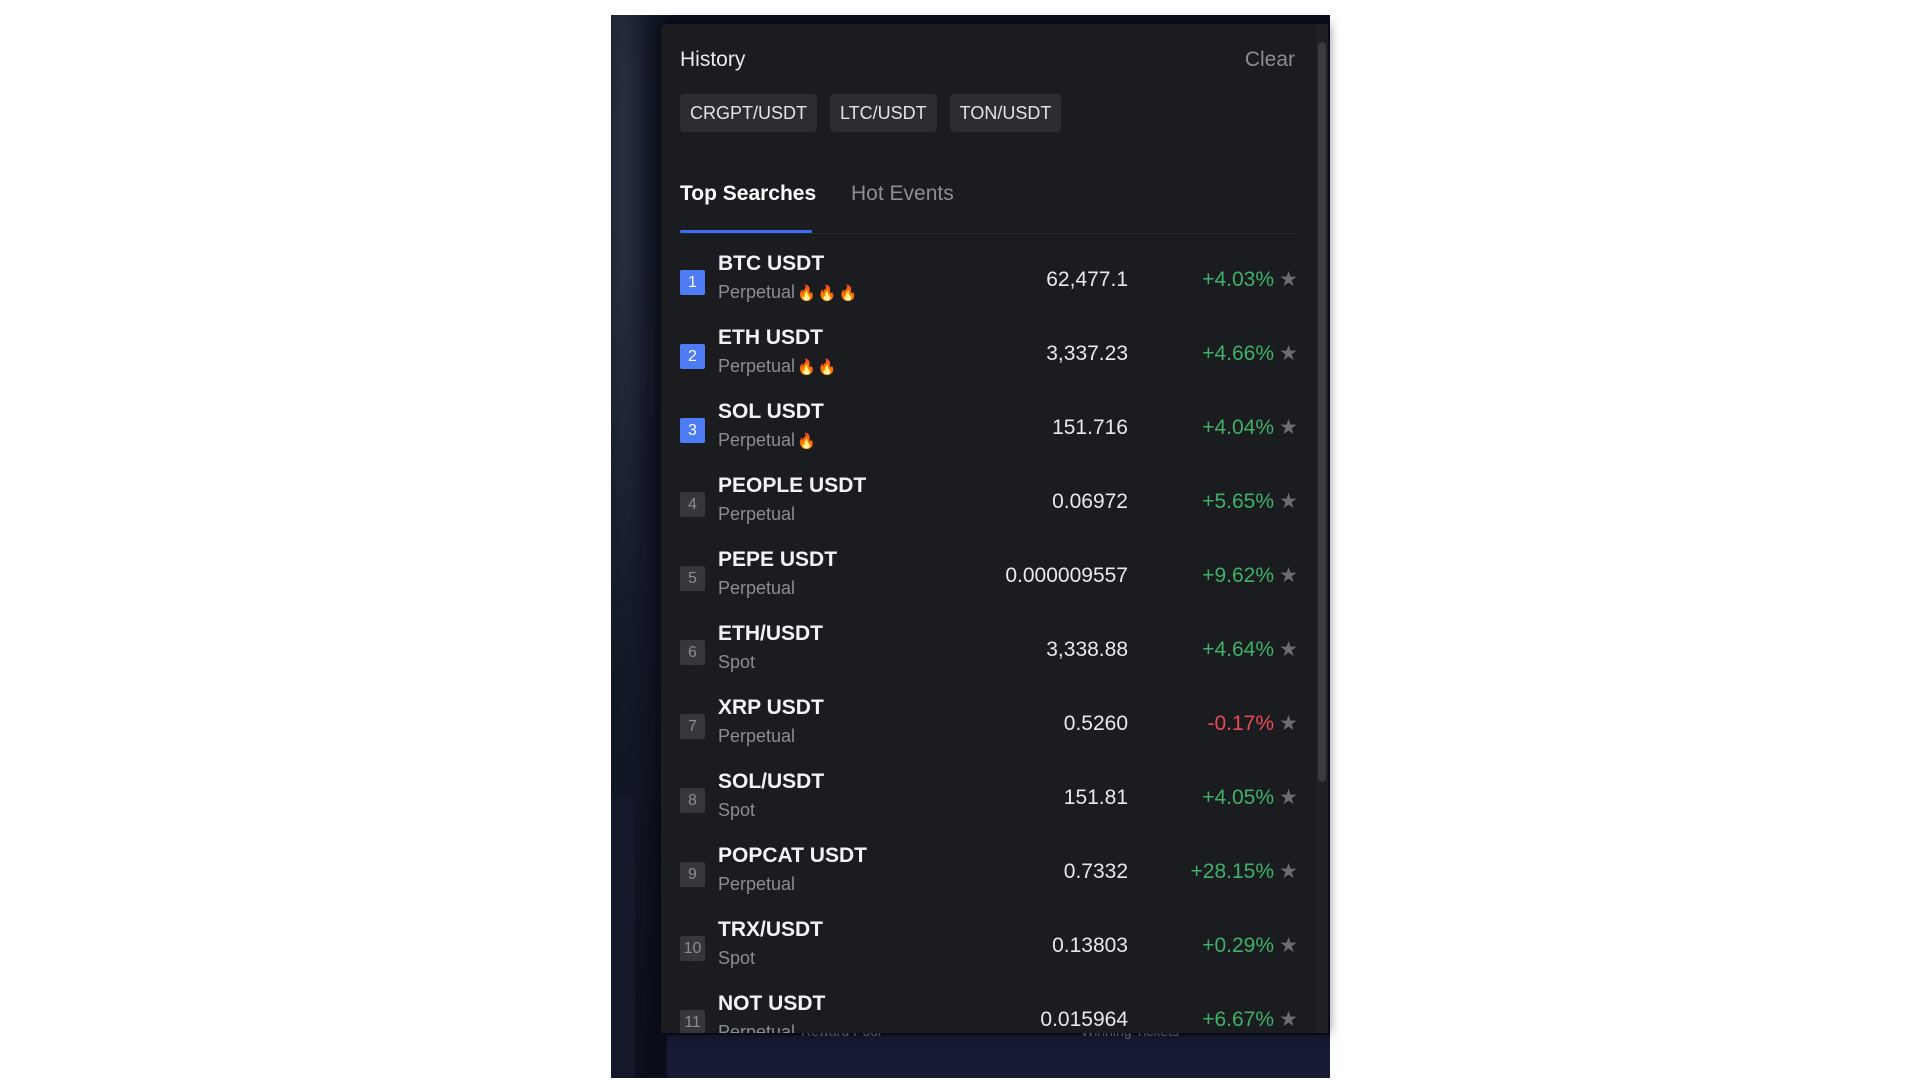 The height and width of the screenshot is (1080, 1920). Describe the element at coordinates (770, 633) in the screenshot. I see `symbol-label: ETH/USDT` at that location.